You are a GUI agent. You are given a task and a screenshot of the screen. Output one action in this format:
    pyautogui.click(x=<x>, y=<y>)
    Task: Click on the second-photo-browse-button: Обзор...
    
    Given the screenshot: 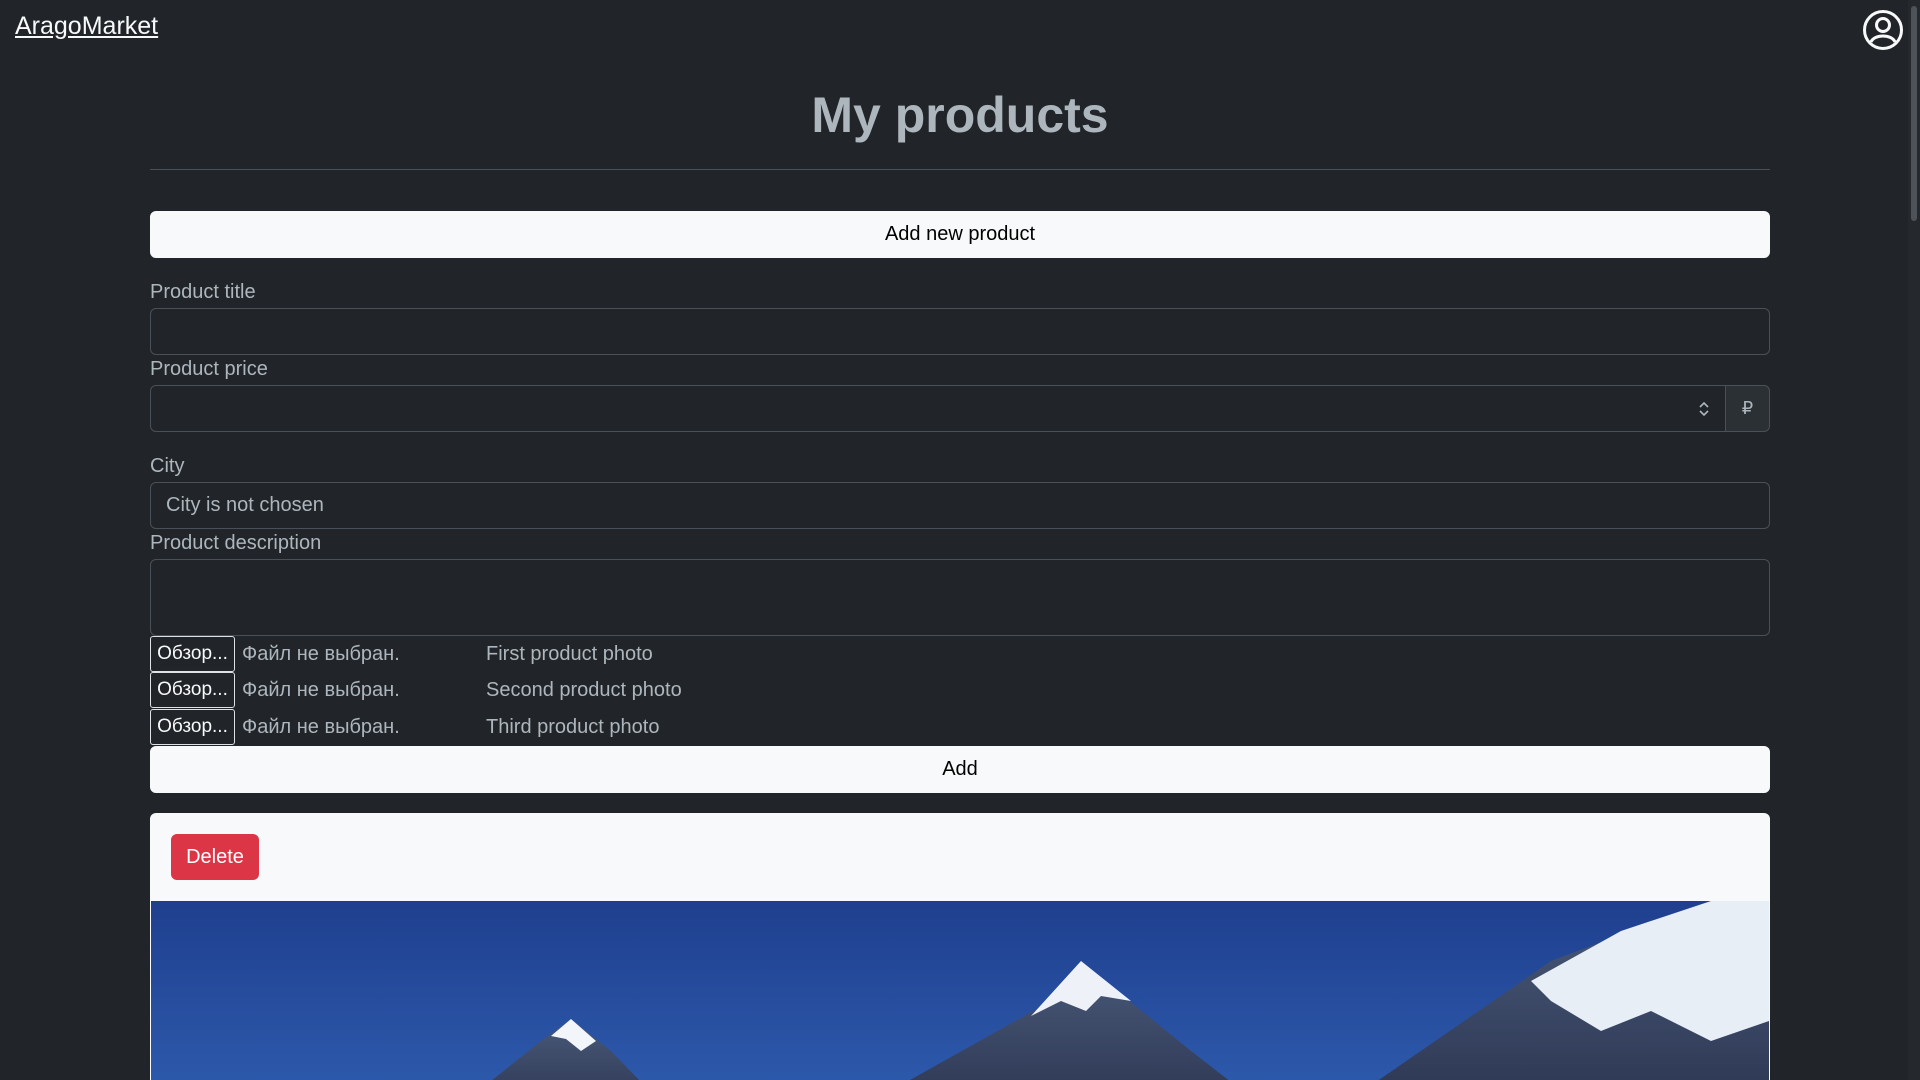 What is the action you would take?
    pyautogui.click(x=192, y=690)
    